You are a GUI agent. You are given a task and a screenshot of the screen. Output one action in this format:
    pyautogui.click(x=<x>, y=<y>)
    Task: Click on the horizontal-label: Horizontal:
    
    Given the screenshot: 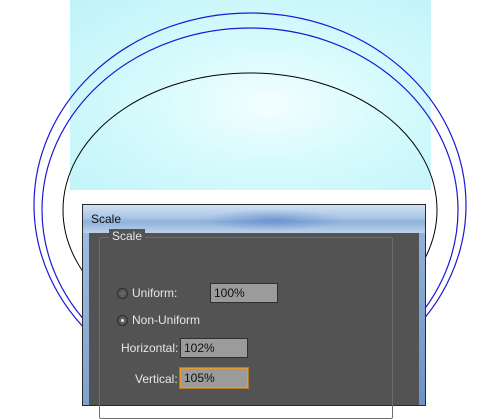 What is the action you would take?
    pyautogui.click(x=150, y=348)
    